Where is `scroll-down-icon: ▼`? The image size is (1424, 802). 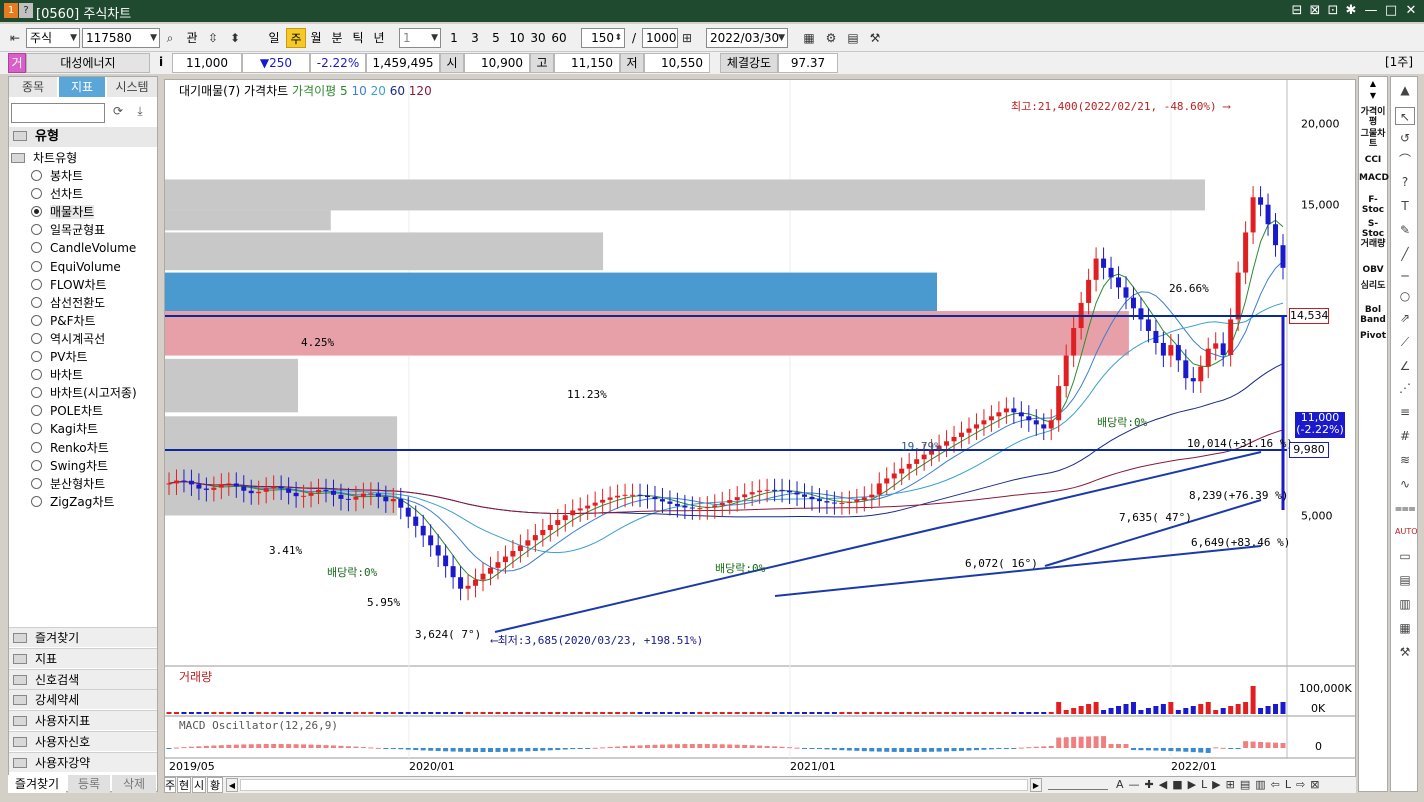
scroll-down-icon: ▼ is located at coordinates (1373, 96).